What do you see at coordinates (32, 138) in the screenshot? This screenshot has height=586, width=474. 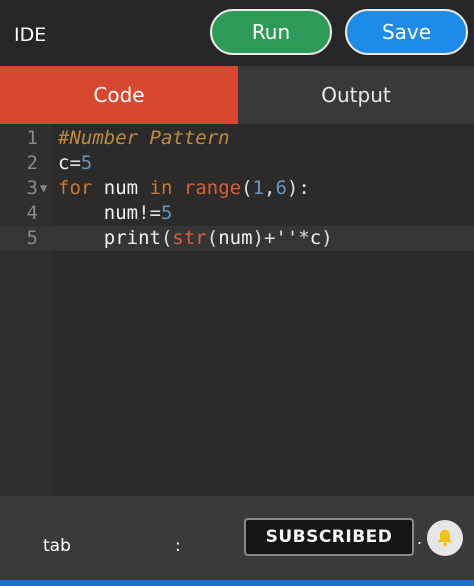 I see `line-number: 1` at bounding box center [32, 138].